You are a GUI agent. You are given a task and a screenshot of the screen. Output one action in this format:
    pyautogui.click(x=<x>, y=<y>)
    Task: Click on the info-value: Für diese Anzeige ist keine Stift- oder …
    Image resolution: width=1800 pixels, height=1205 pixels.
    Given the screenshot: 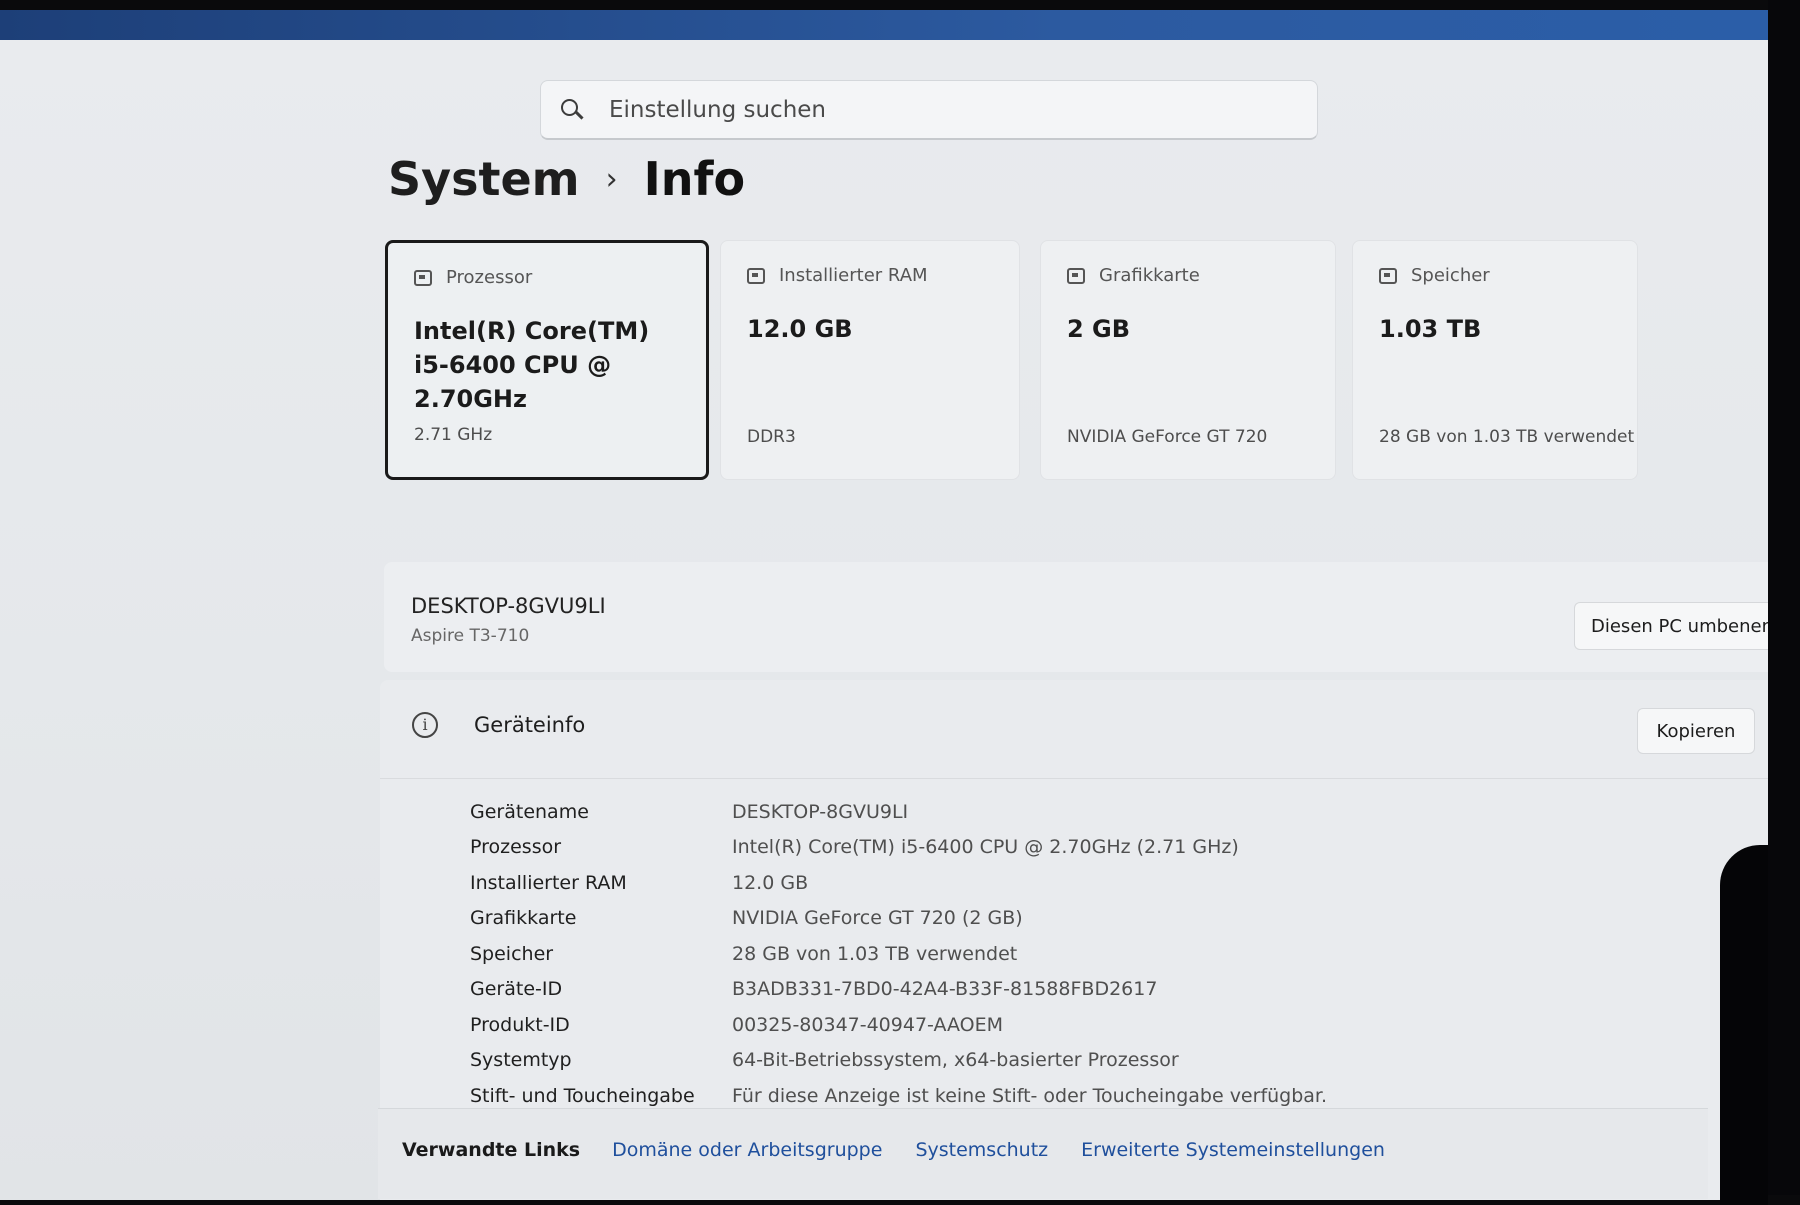 What is the action you would take?
    pyautogui.click(x=1030, y=1095)
    